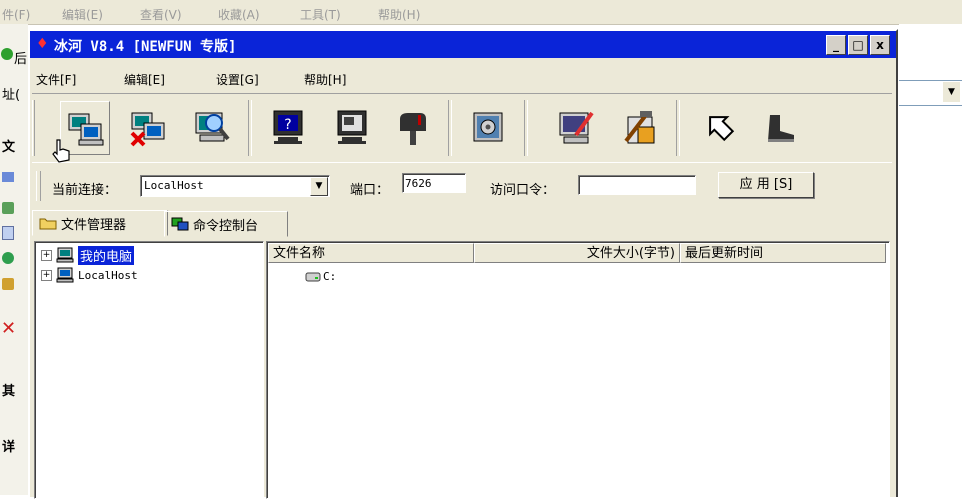 The width and height of the screenshot is (962, 499). I want to click on tab-command-console: 命令控制台, so click(226, 224).